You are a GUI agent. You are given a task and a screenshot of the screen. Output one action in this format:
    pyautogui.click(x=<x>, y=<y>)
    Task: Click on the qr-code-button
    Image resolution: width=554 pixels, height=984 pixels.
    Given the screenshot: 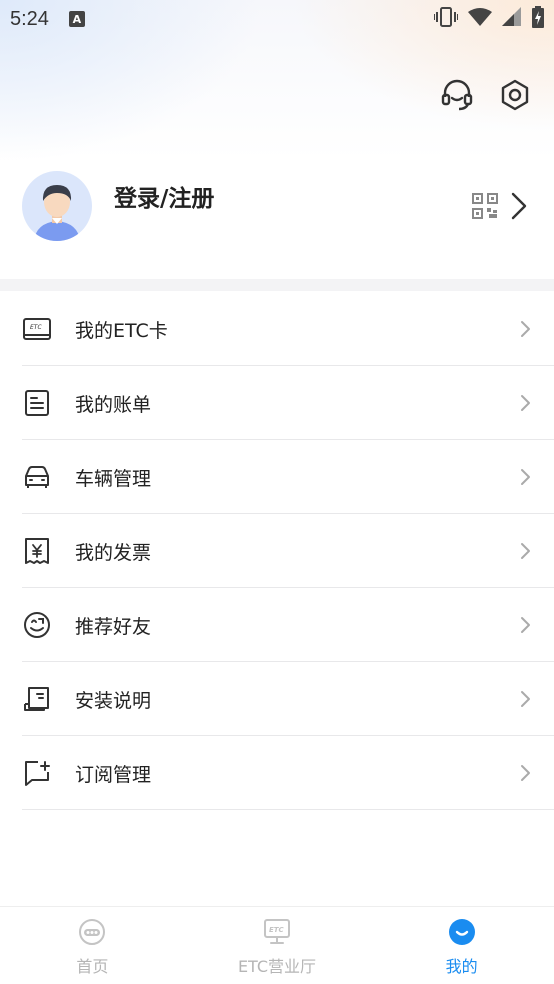 What is the action you would take?
    pyautogui.click(x=485, y=206)
    